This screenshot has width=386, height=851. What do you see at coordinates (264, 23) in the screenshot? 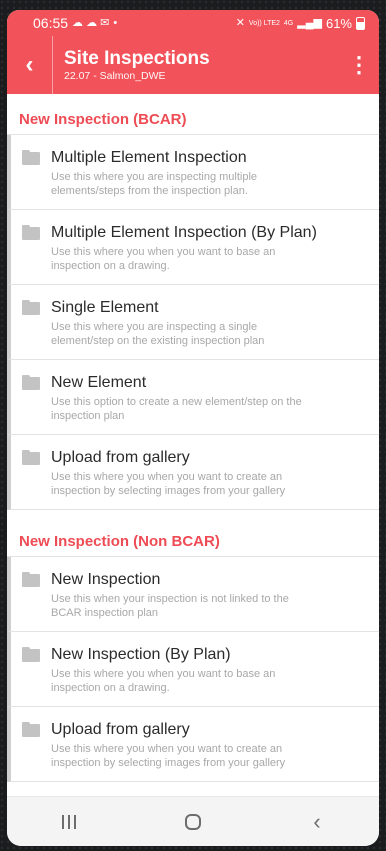
I see `volte-icon: Vo)) LTE2` at bounding box center [264, 23].